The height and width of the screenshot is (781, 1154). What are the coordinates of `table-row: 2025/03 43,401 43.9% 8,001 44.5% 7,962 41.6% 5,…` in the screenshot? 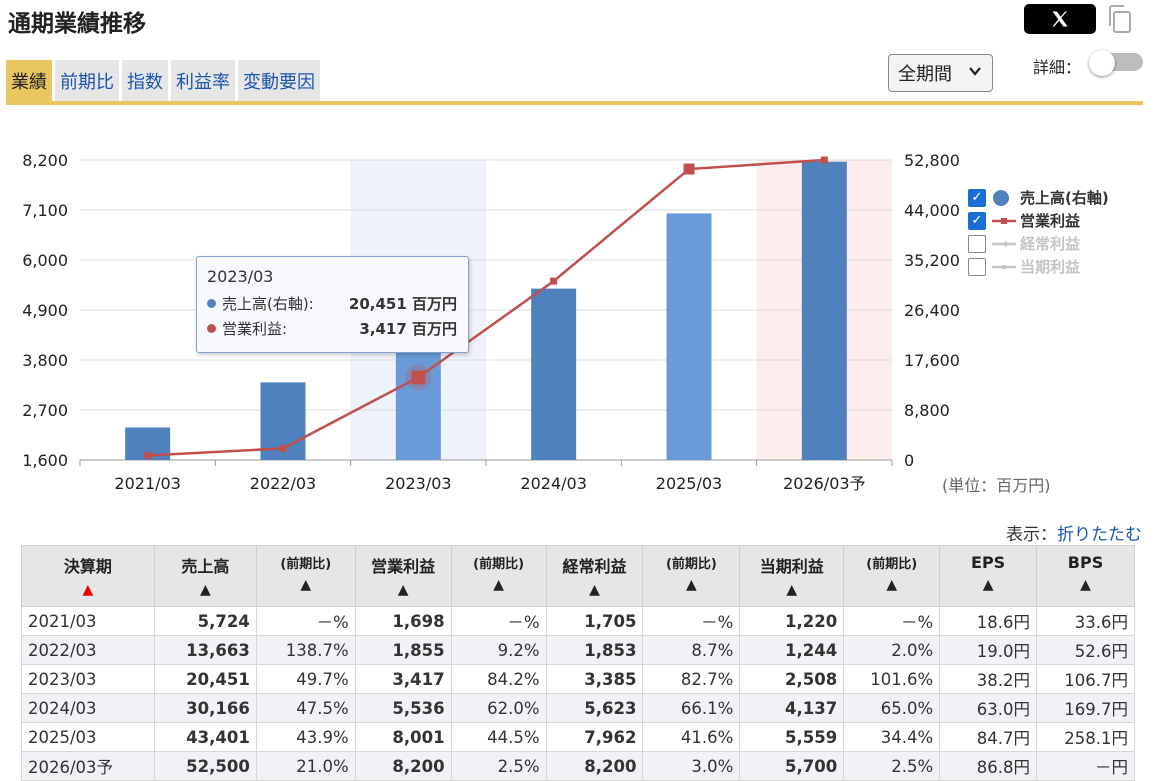 It's located at (578, 737).